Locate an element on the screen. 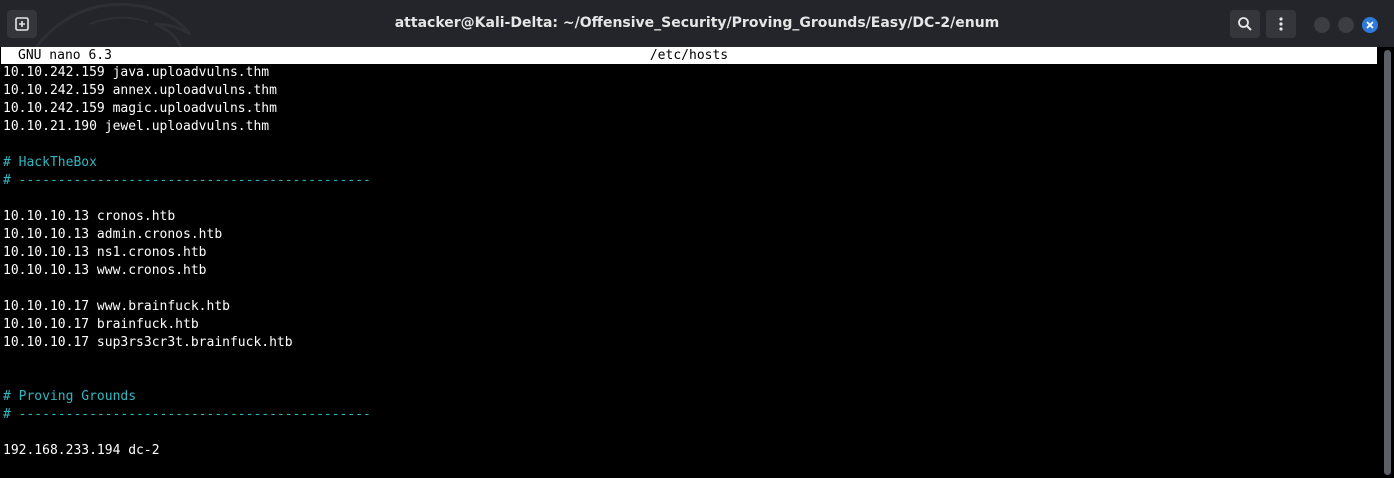 The image size is (1394, 478). search-button is located at coordinates (1245, 24).